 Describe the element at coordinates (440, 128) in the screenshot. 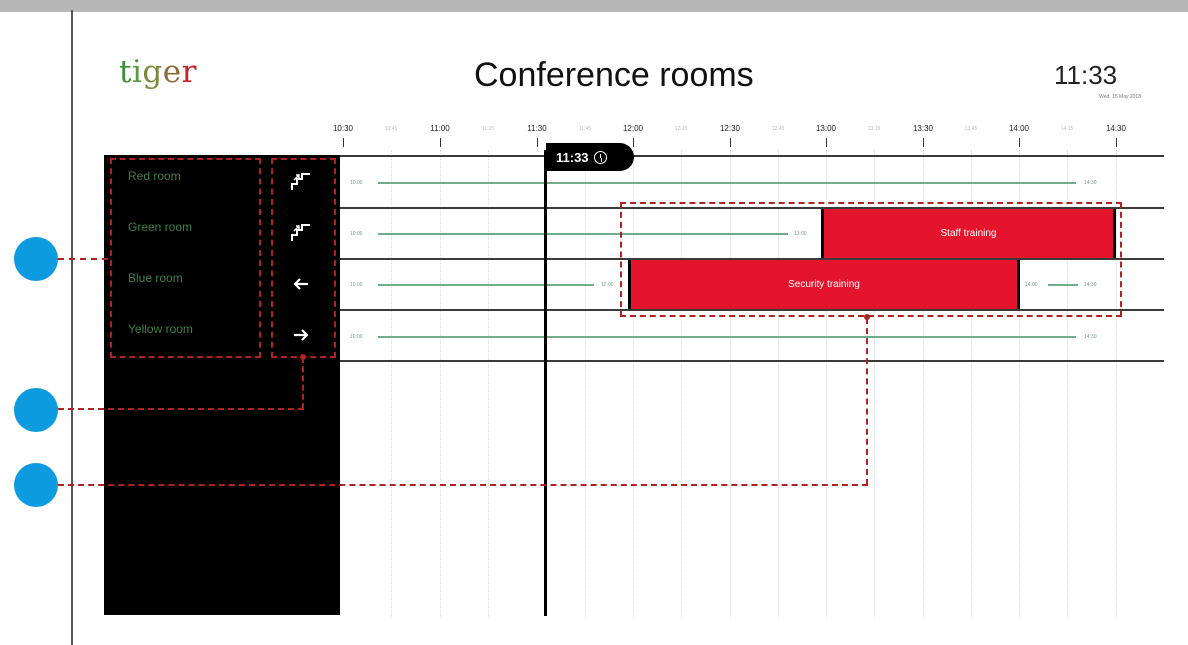

I see `time-tick-major: 11:00` at that location.